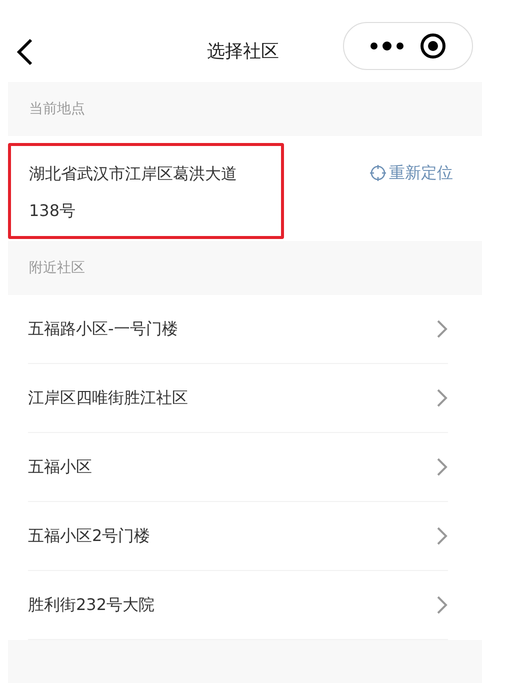  What do you see at coordinates (238, 398) in the screenshot?
I see `community-item: 江岸区四唯街胜江社区` at bounding box center [238, 398].